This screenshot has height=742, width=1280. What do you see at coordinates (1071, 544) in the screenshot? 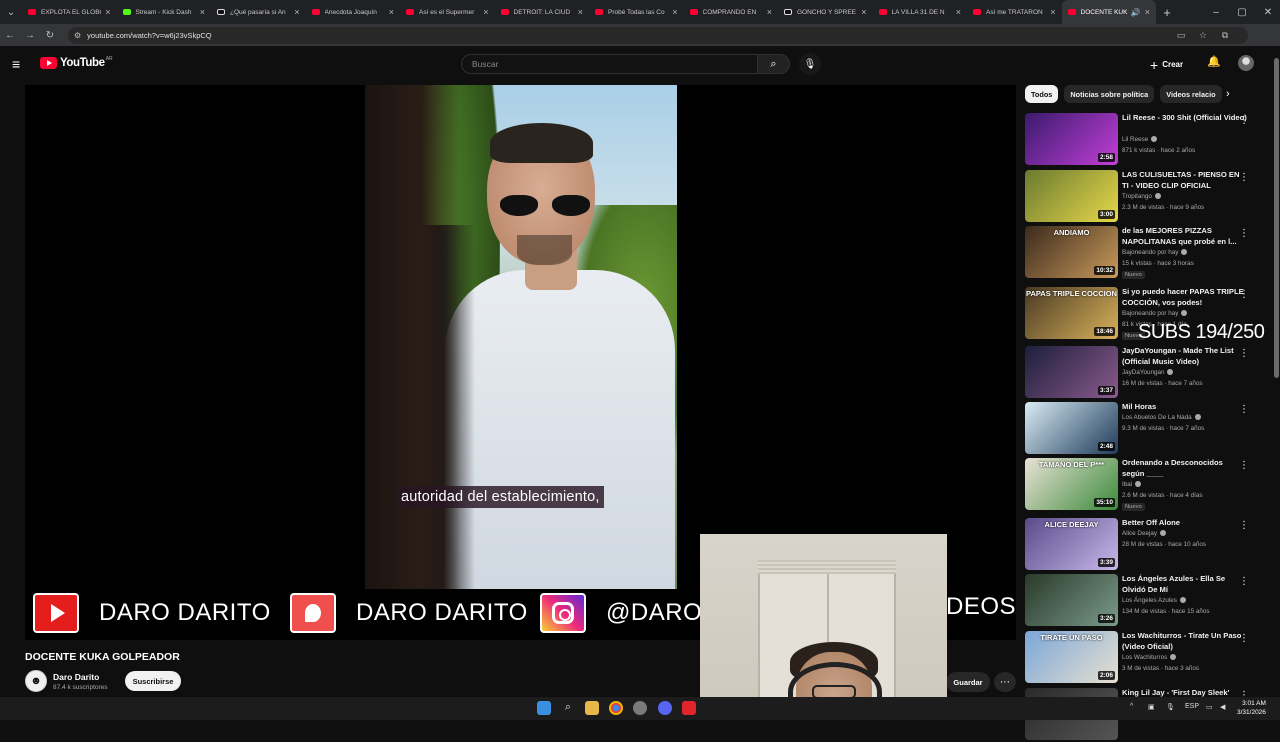
I see `video-thumbnail: ALICE DEEJAY 3:39` at bounding box center [1071, 544].